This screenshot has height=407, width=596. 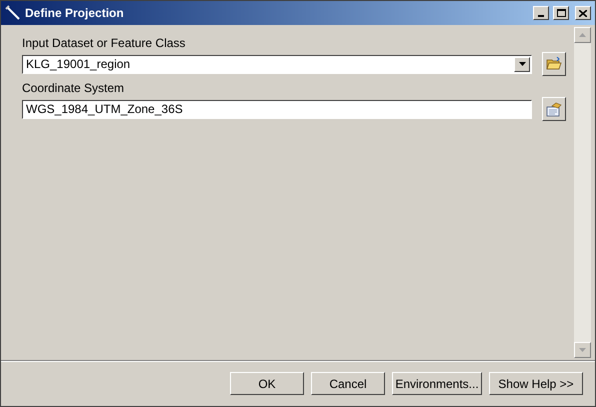 I want to click on coordinate-system-field: WGS_1984_UTM_Zone_36S, so click(x=277, y=109).